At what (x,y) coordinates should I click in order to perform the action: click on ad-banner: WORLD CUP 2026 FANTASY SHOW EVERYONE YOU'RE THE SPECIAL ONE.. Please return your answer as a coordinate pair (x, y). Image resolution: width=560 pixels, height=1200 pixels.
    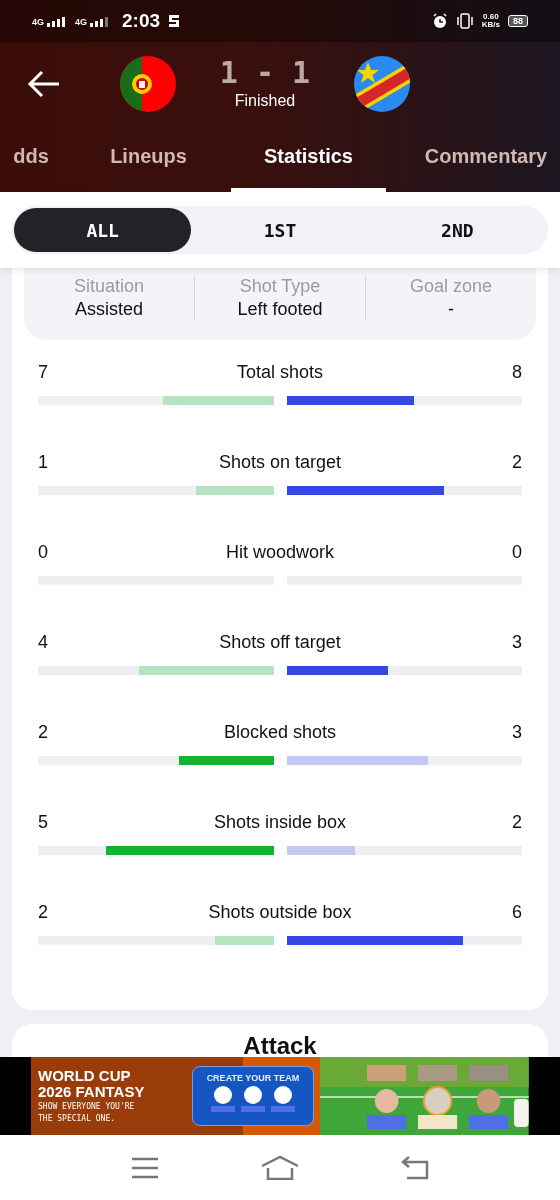
    Looking at the image, I should click on (111, 1096).